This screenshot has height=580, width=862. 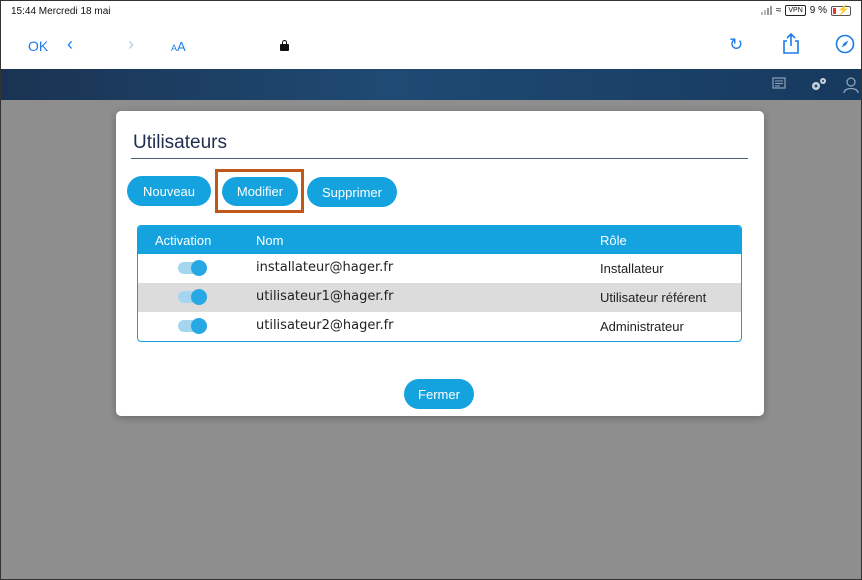 I want to click on compass-icon, so click(x=845, y=46).